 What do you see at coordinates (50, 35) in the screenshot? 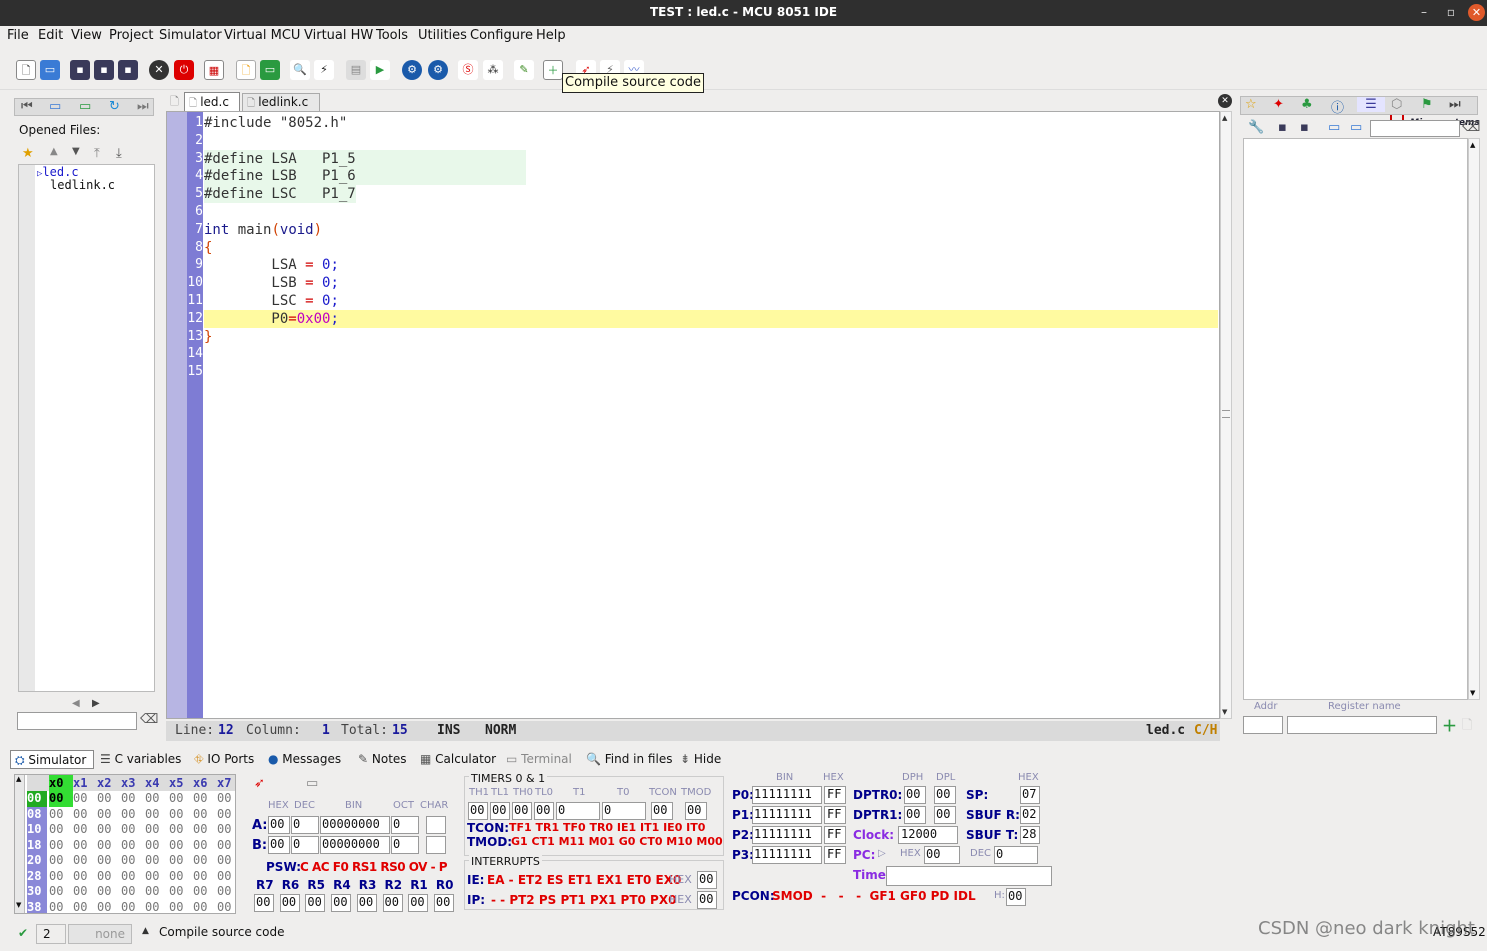
I see `menu-edit: Edit` at bounding box center [50, 35].